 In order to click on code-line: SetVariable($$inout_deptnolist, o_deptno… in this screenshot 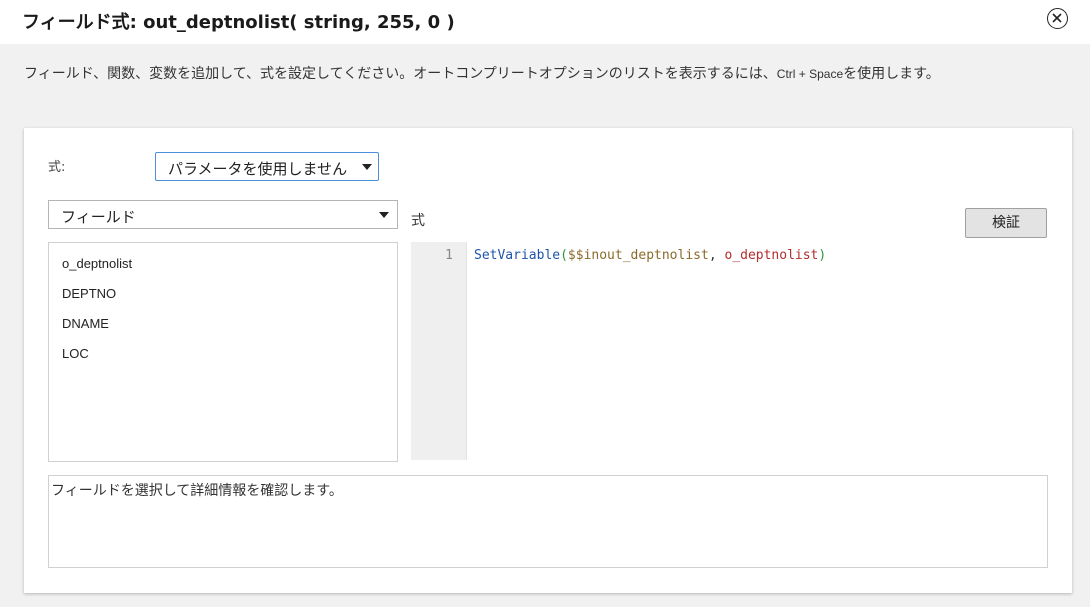, I will do `click(650, 255)`.